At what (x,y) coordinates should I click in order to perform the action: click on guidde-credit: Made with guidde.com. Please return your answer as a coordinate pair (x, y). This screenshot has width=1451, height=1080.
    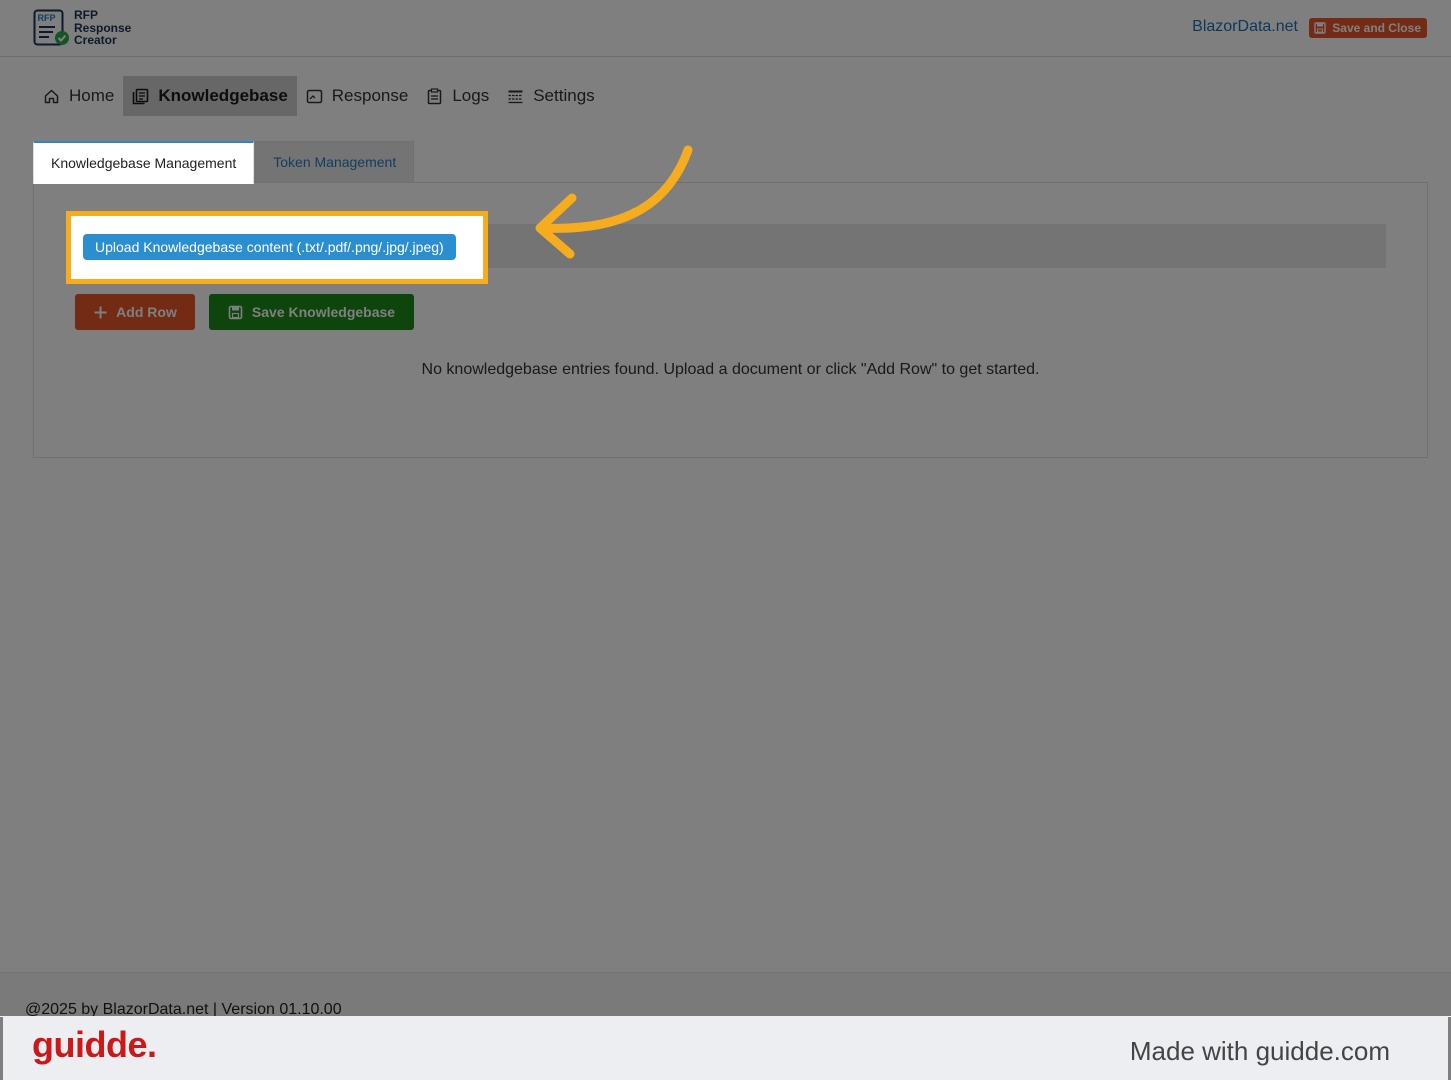
    Looking at the image, I should click on (1259, 1051).